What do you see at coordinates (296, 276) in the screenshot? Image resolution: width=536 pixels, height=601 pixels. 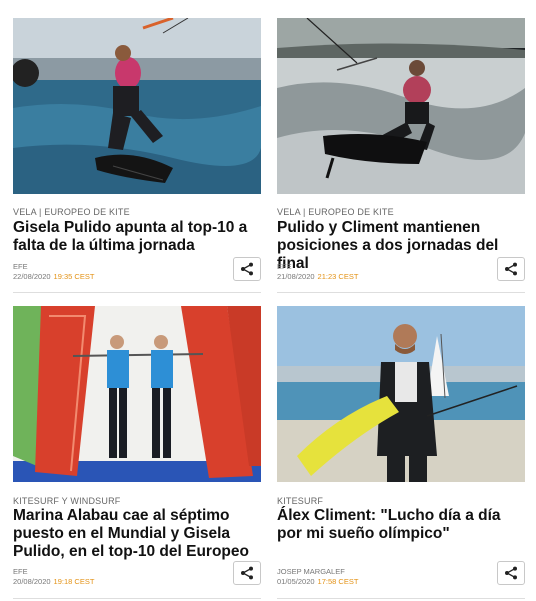 I see `article-date: 21/08/2020` at bounding box center [296, 276].